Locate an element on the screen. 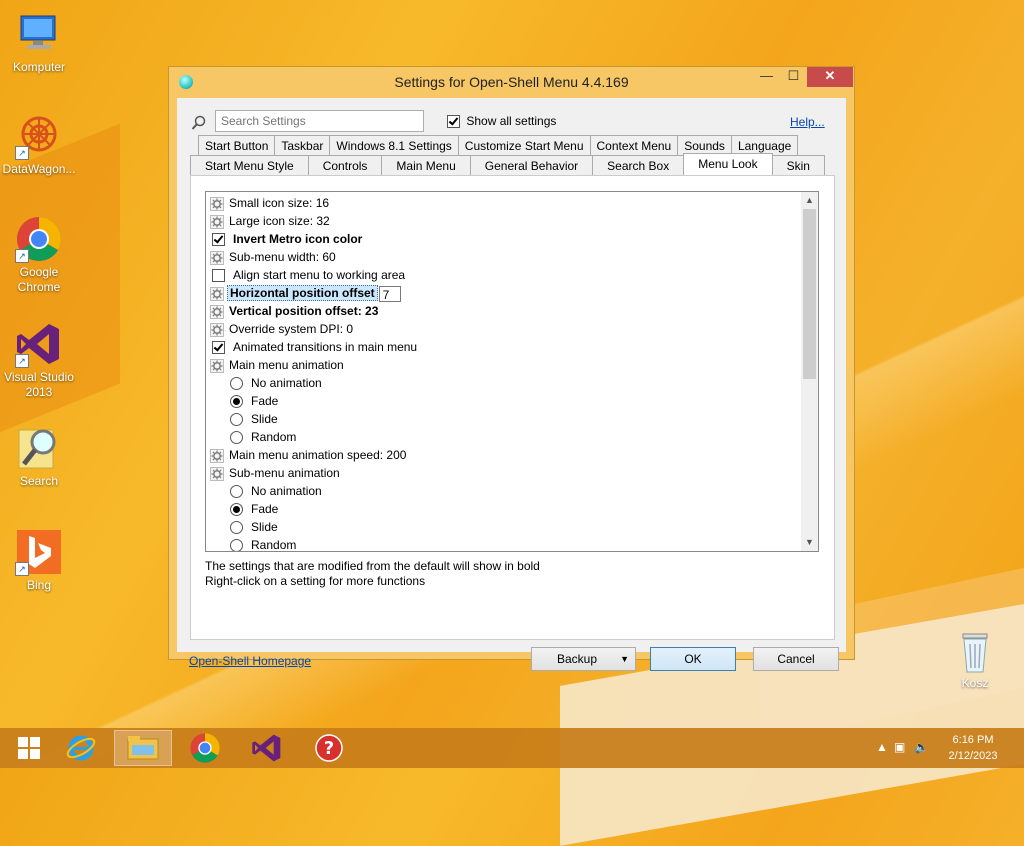  internet-explorer-icon is located at coordinates (81, 748).